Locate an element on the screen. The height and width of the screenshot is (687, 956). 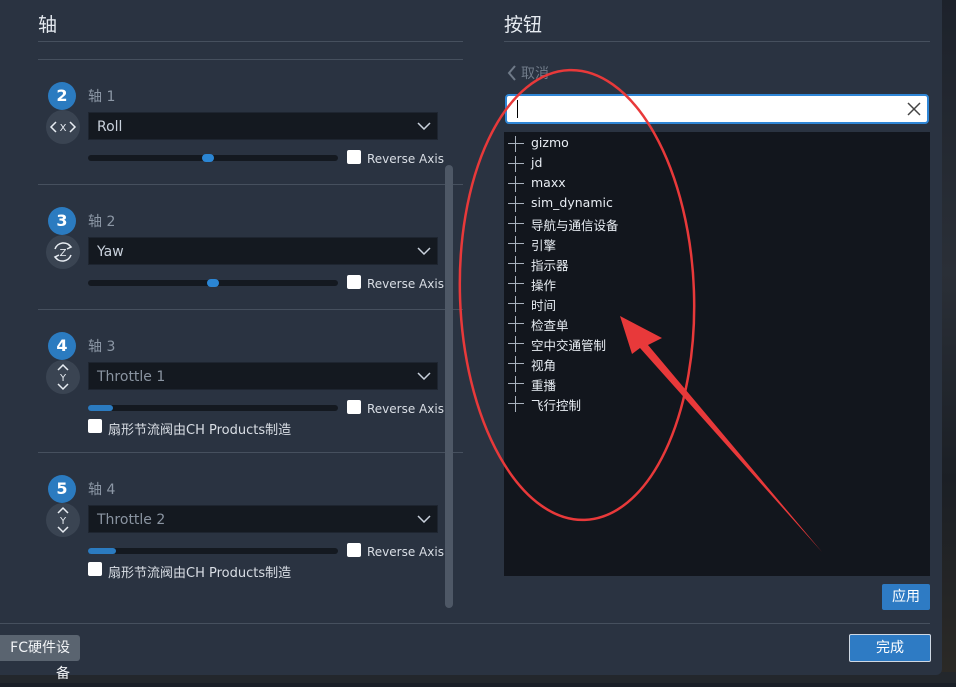
tree-item: 指示器 is located at coordinates (714, 263).